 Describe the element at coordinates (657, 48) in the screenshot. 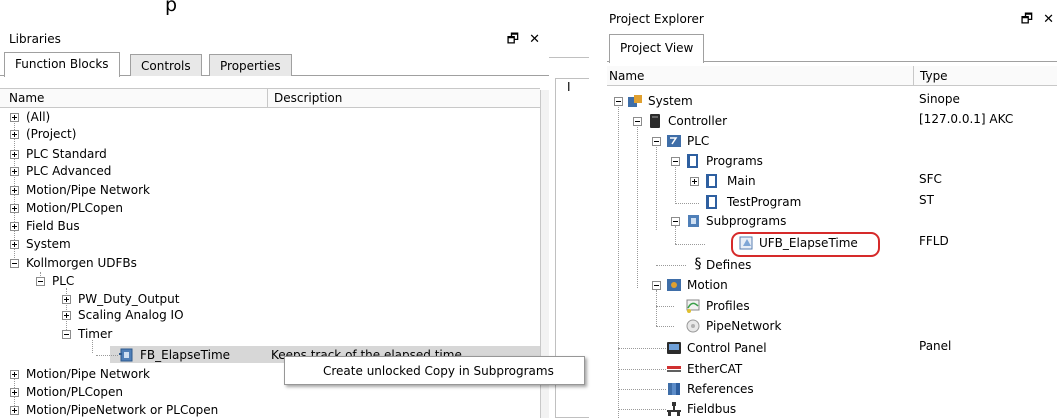

I see `tab-project-view: Project View` at that location.